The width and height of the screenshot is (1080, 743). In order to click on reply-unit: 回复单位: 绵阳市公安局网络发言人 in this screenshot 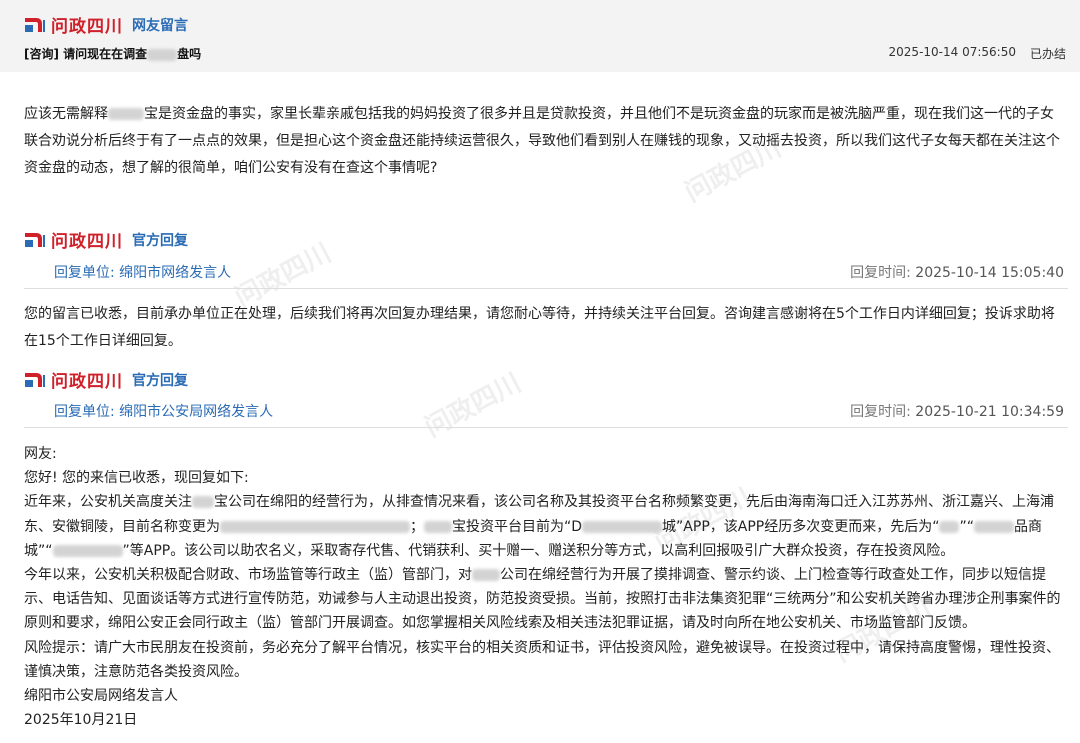, I will do `click(163, 411)`.